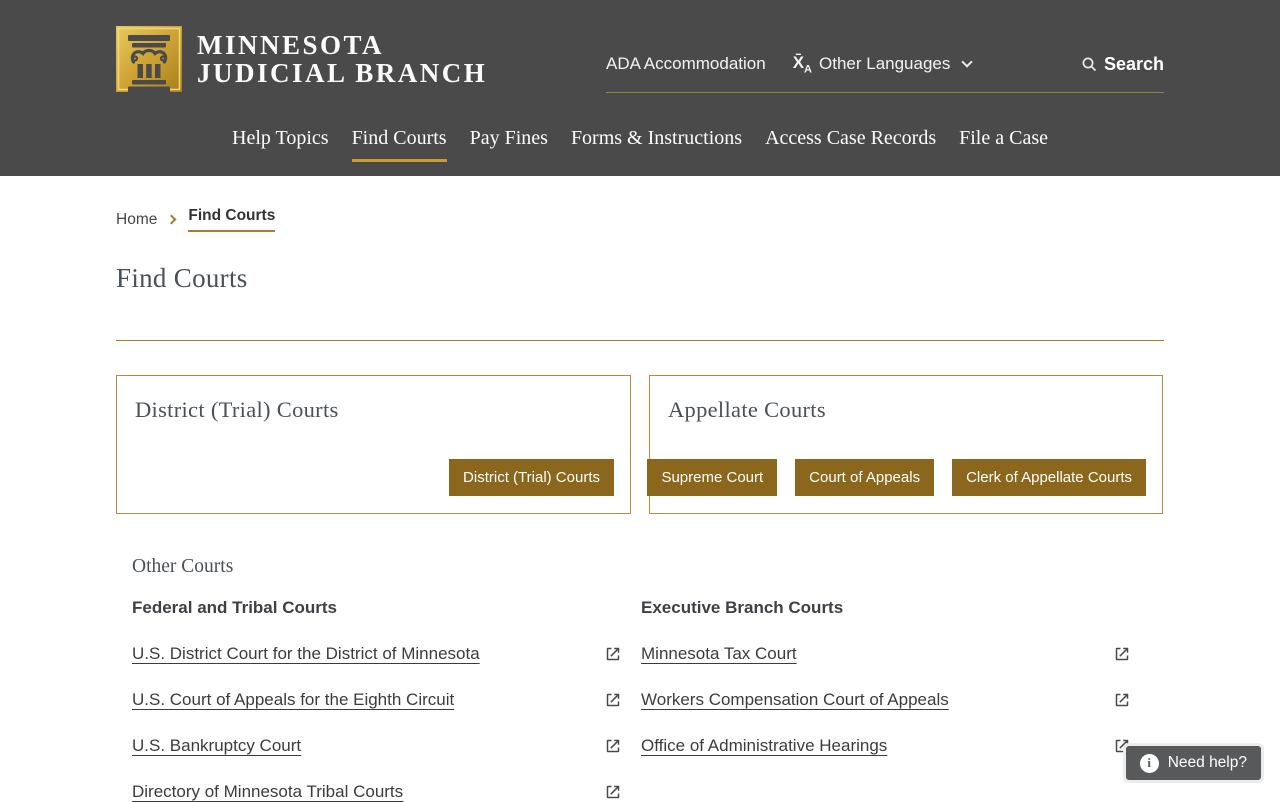  I want to click on nav-item-access-case-records: Access Case Records, so click(850, 144).